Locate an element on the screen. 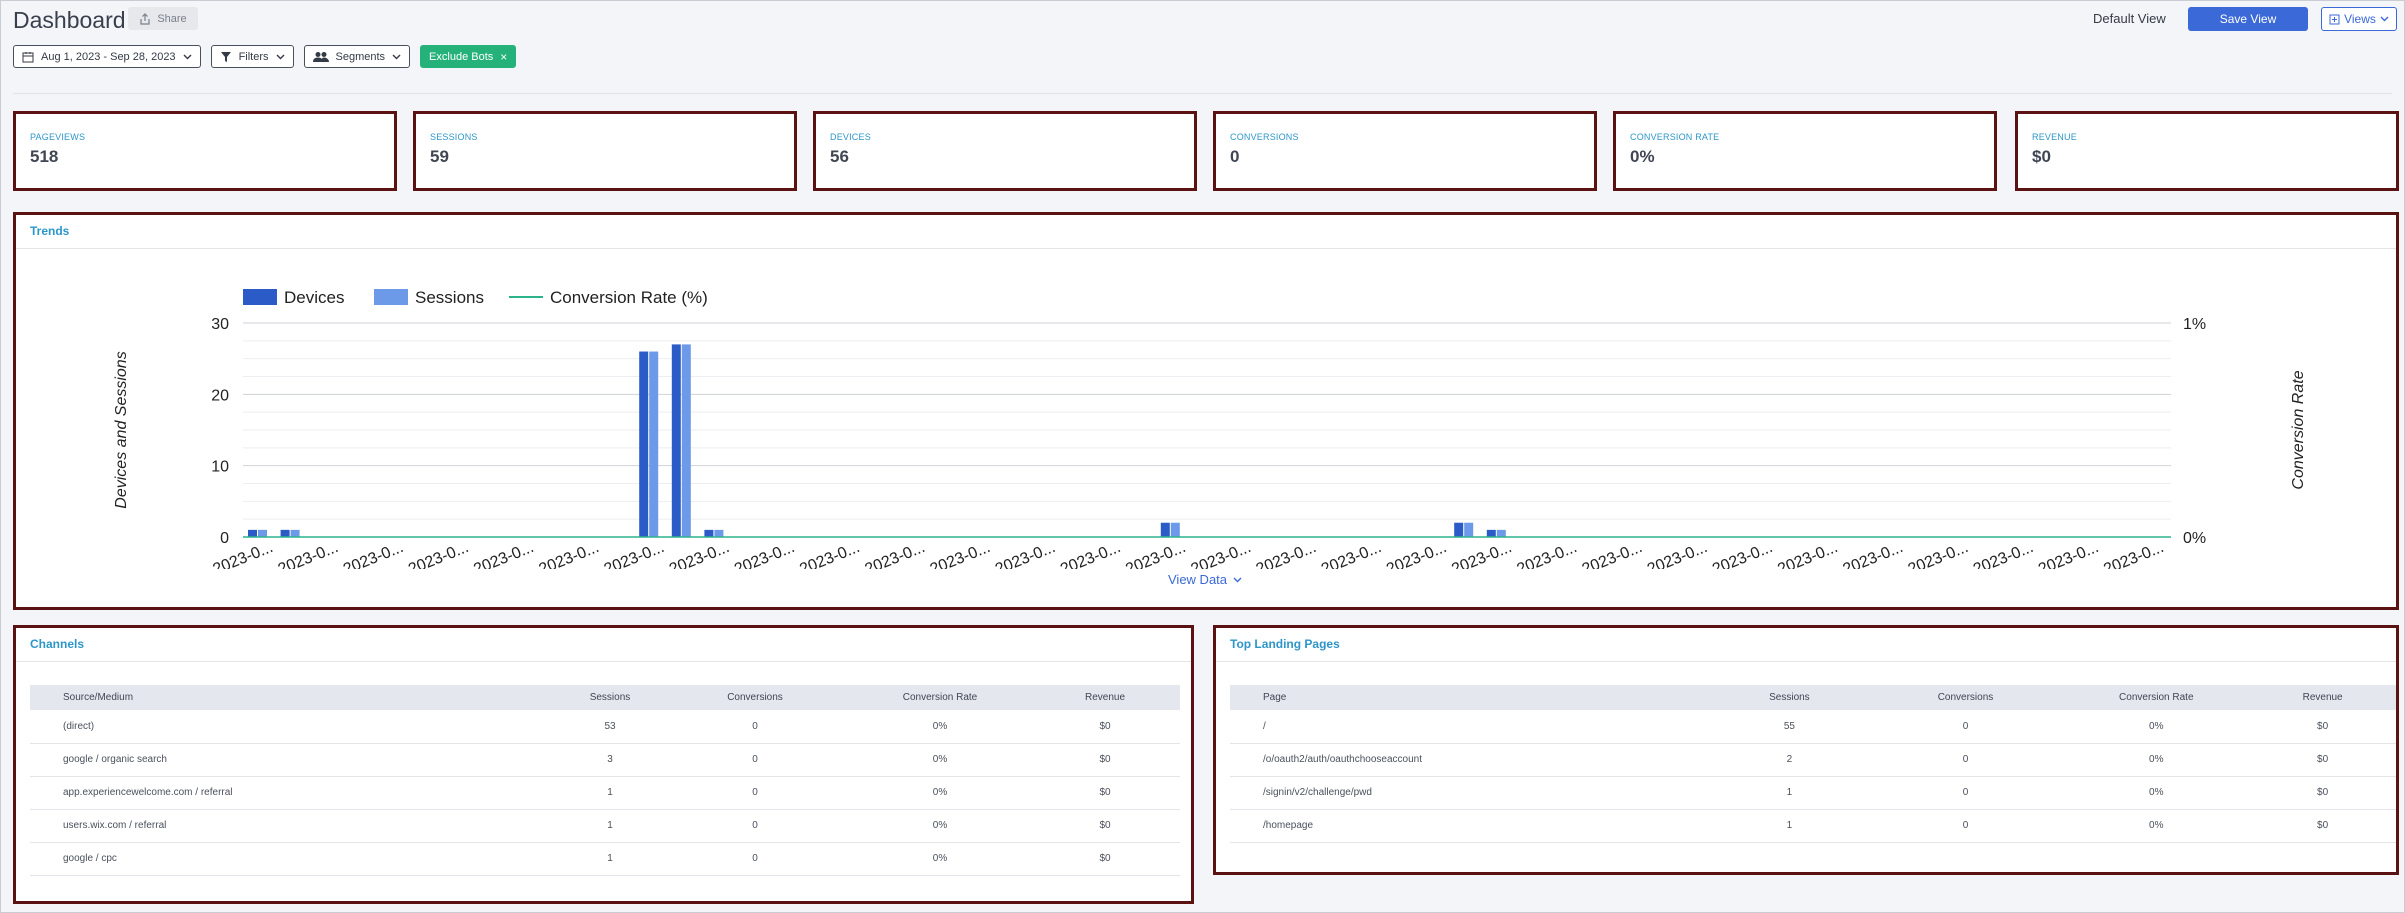 Image resolution: width=2405 pixels, height=913 pixels. kpi-value: $0 is located at coordinates (2041, 156).